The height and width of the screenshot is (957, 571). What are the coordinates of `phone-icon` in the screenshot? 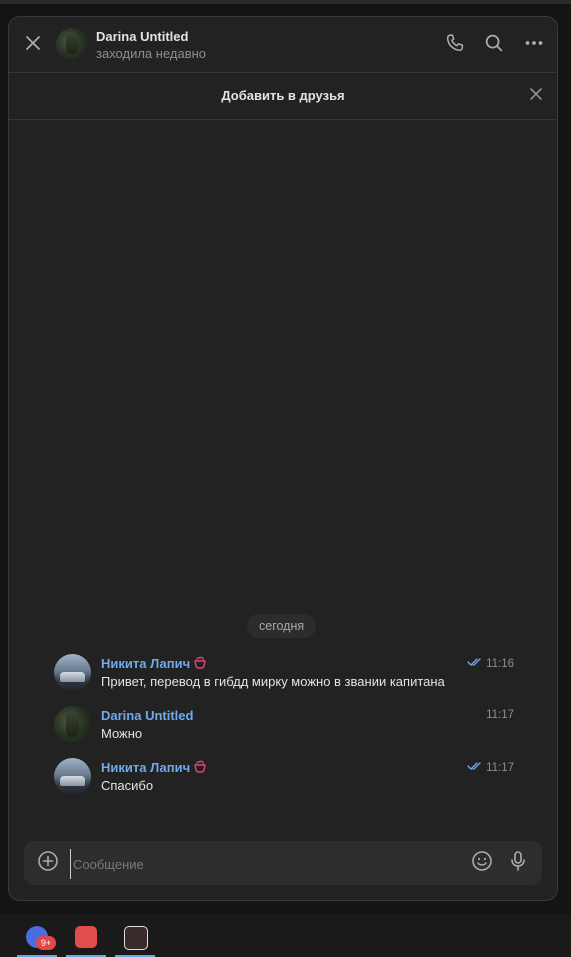 It's located at (455, 45).